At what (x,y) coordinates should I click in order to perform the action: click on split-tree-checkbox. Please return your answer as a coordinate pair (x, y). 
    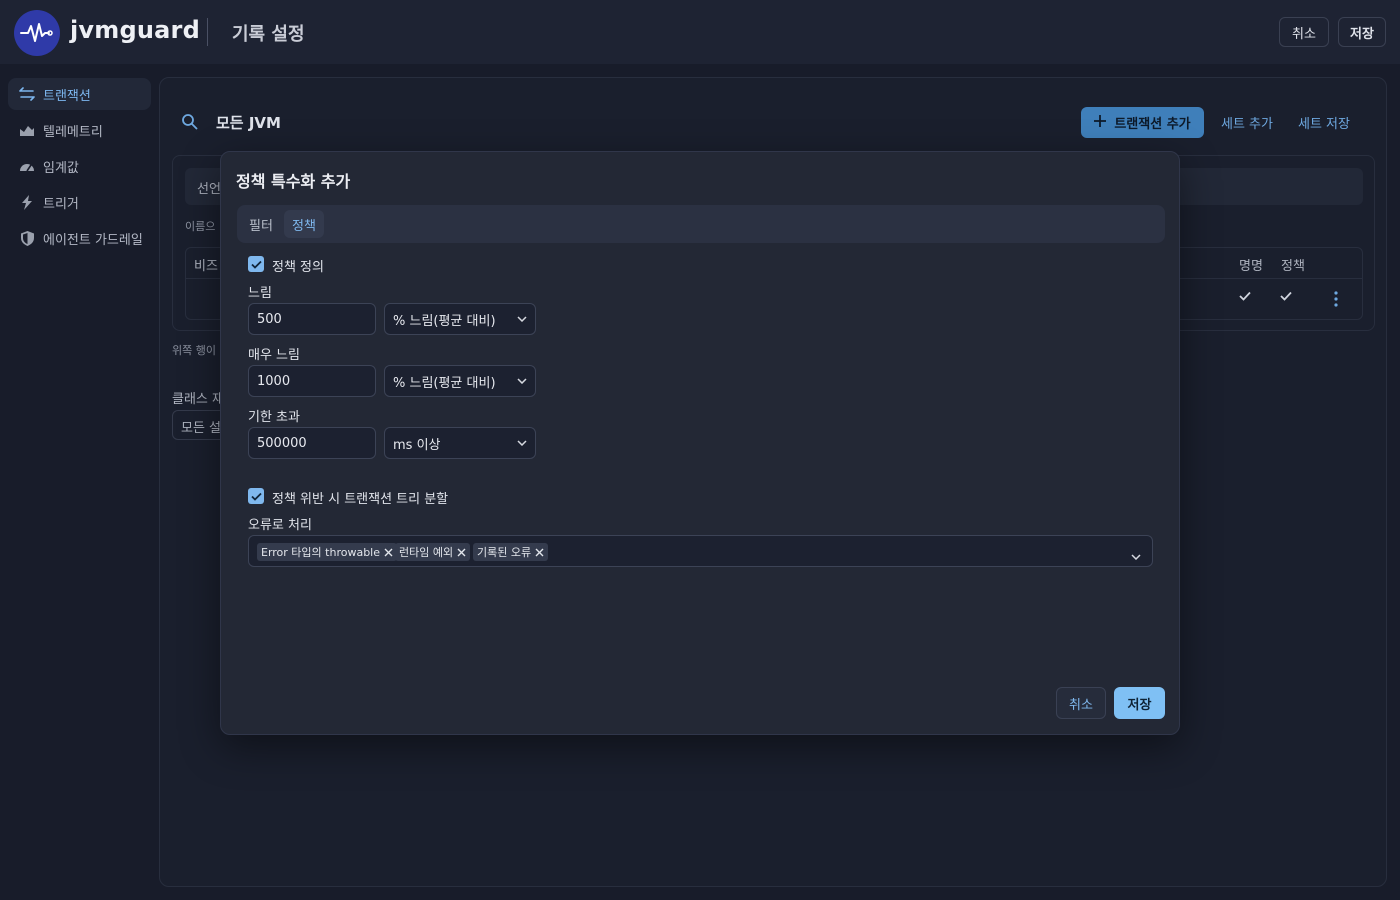
    Looking at the image, I should click on (256, 496).